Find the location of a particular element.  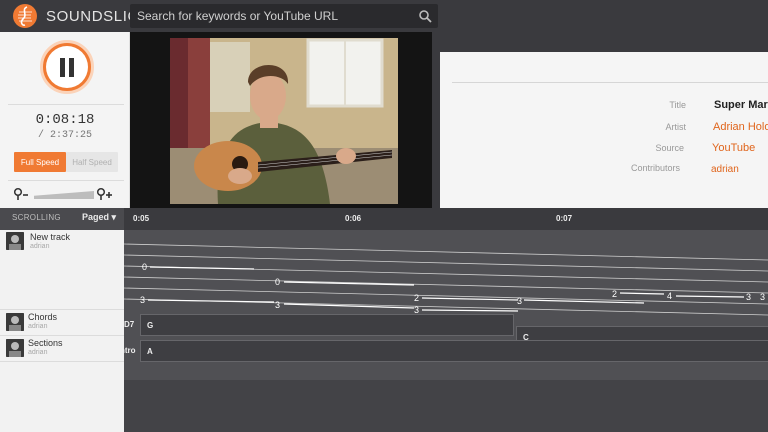

chord-row-label: D7 is located at coordinates (129, 324).